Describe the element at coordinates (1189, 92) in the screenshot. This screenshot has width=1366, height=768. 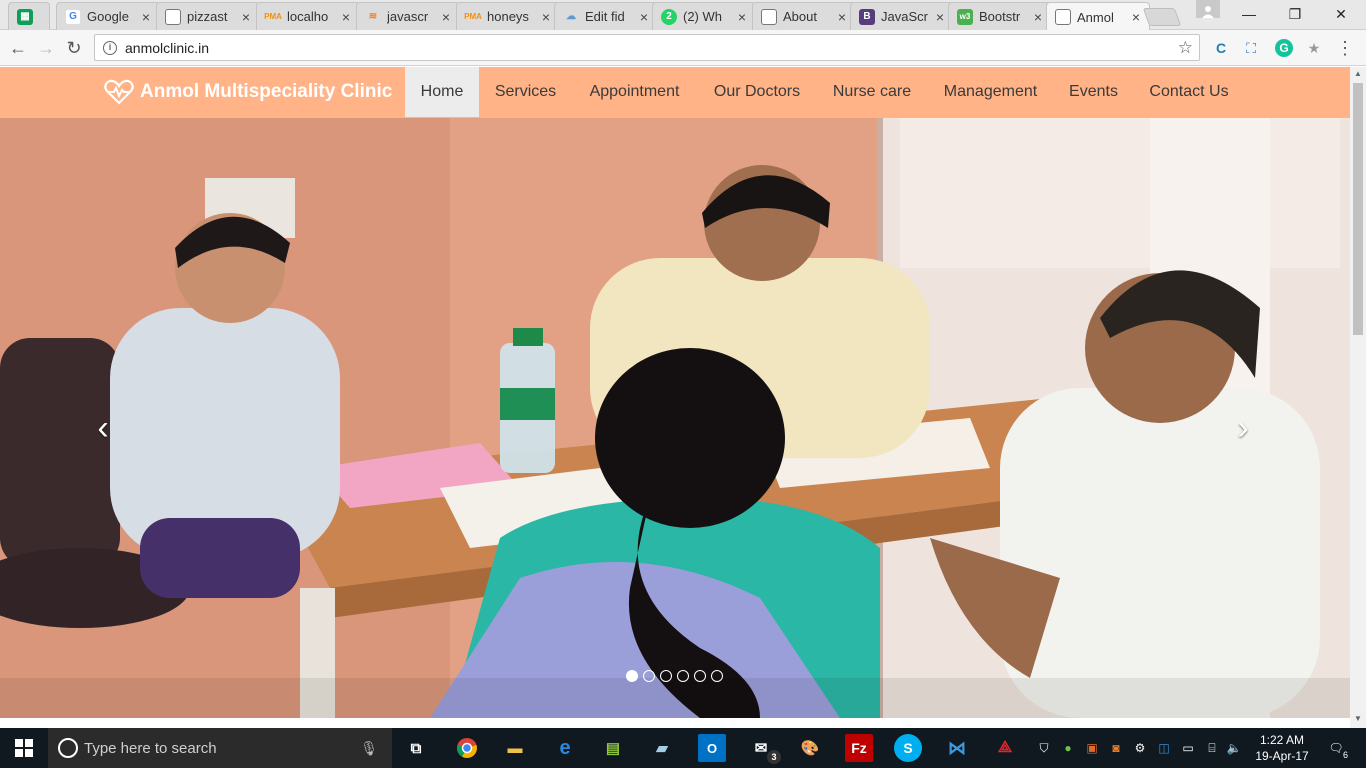
I see `nav-contact-us: Contact Us` at that location.